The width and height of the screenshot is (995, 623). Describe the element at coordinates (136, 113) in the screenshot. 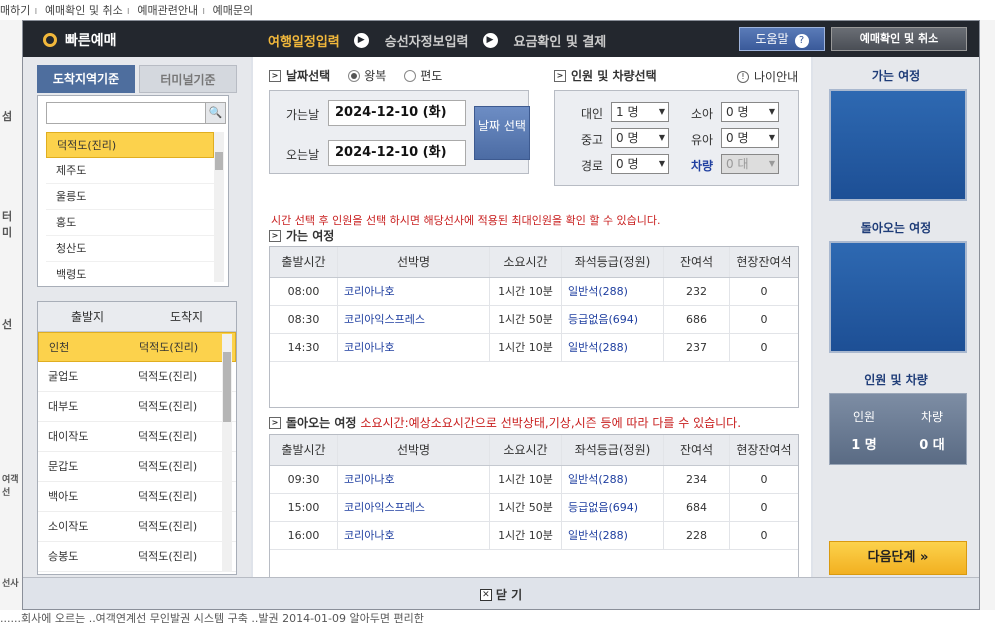

I see `region-search-input: 🔍` at that location.